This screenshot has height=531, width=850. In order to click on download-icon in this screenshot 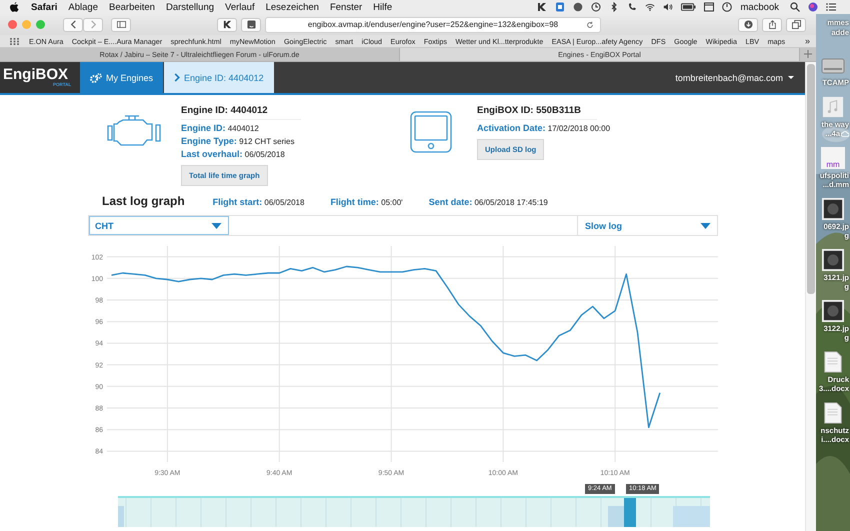, I will do `click(748, 24)`.